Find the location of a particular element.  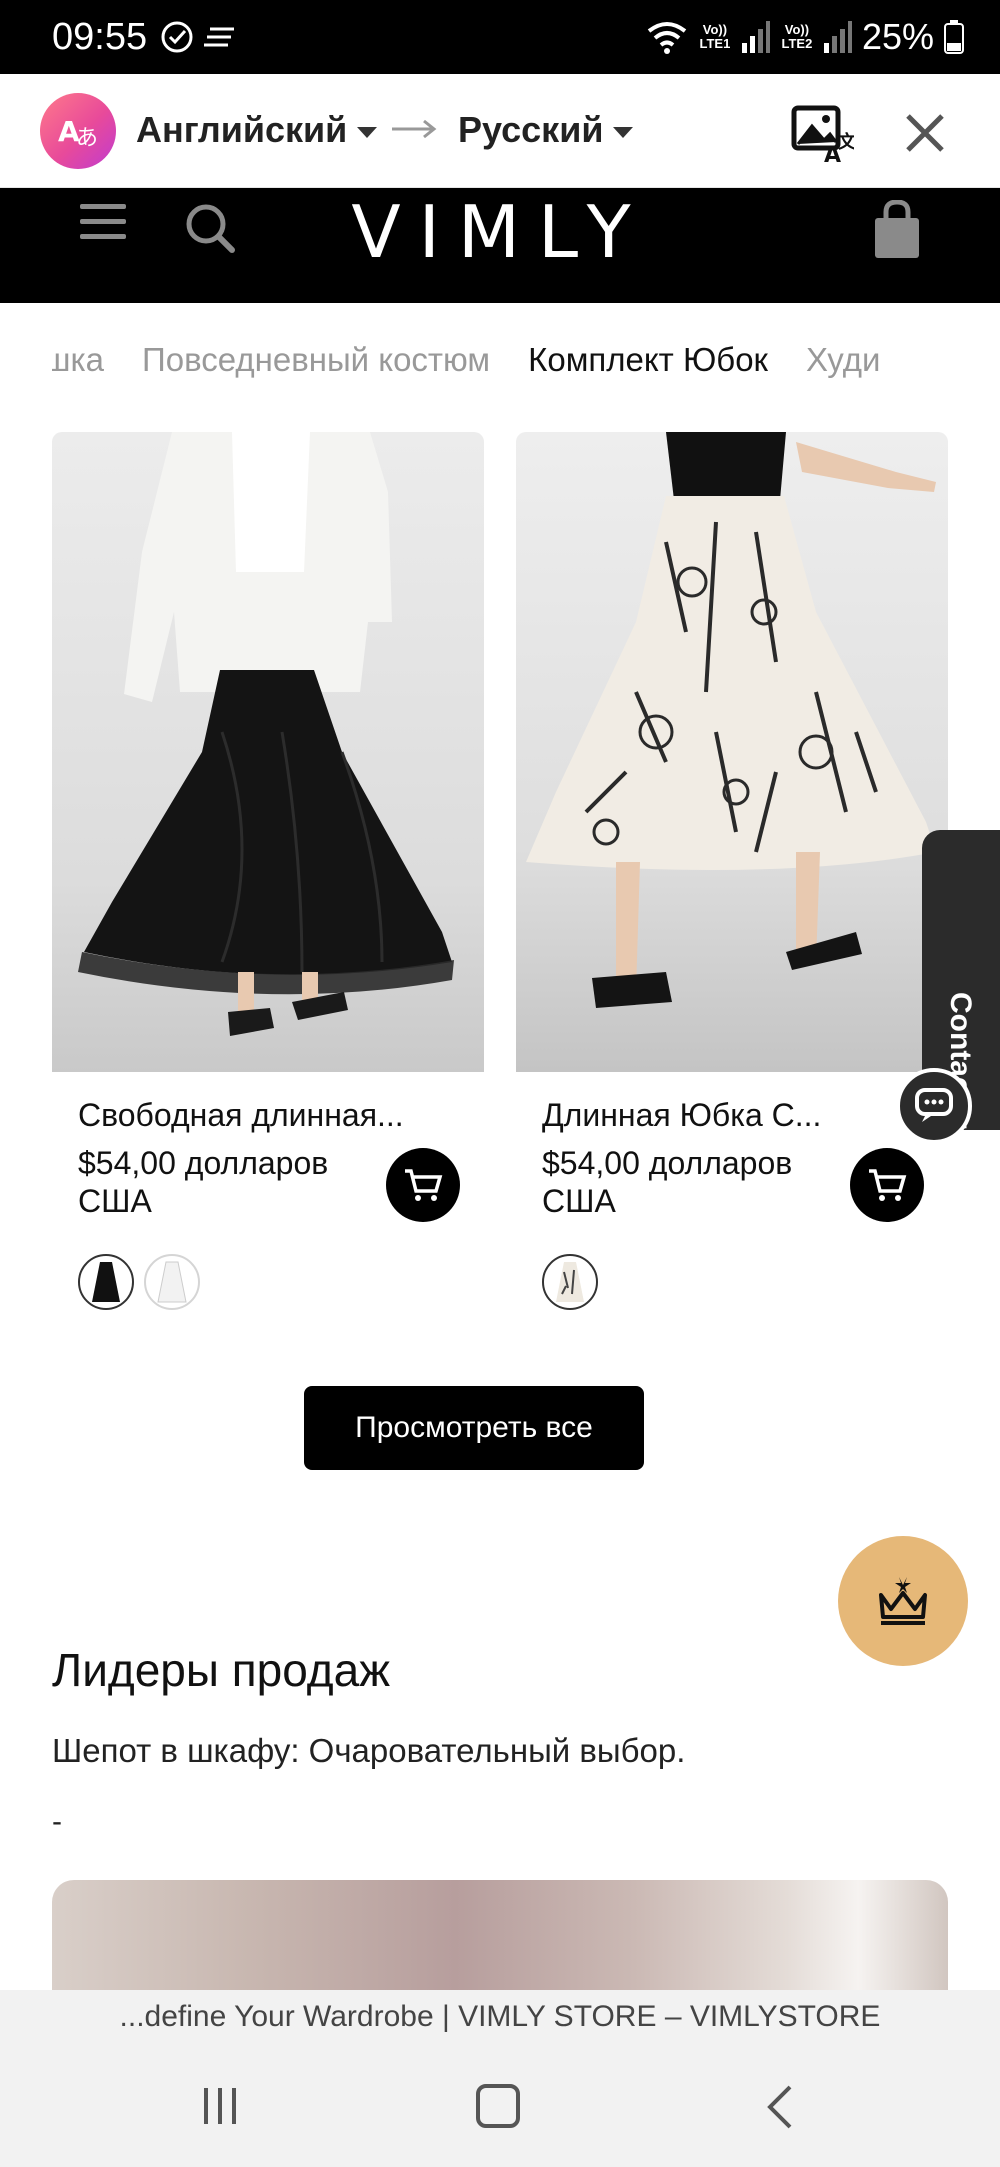

check-circle-icon is located at coordinates (177, 37).